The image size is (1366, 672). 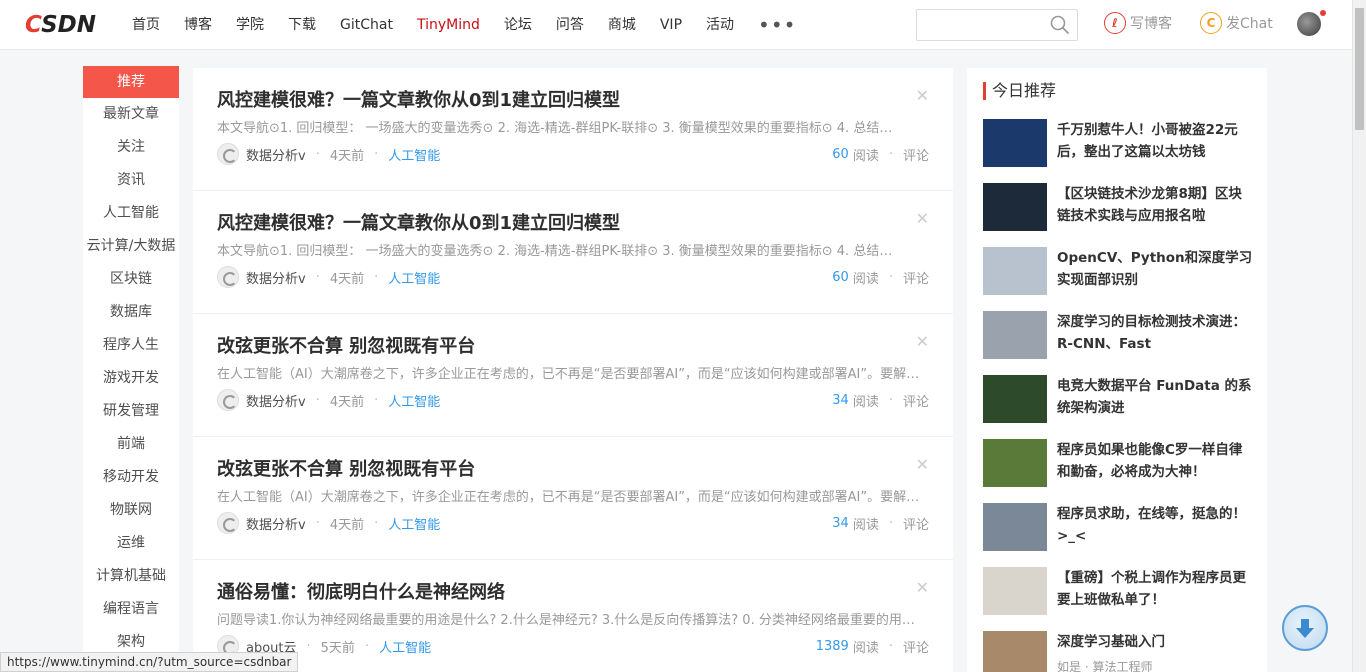 I want to click on nav-item: 论坛, so click(x=518, y=25).